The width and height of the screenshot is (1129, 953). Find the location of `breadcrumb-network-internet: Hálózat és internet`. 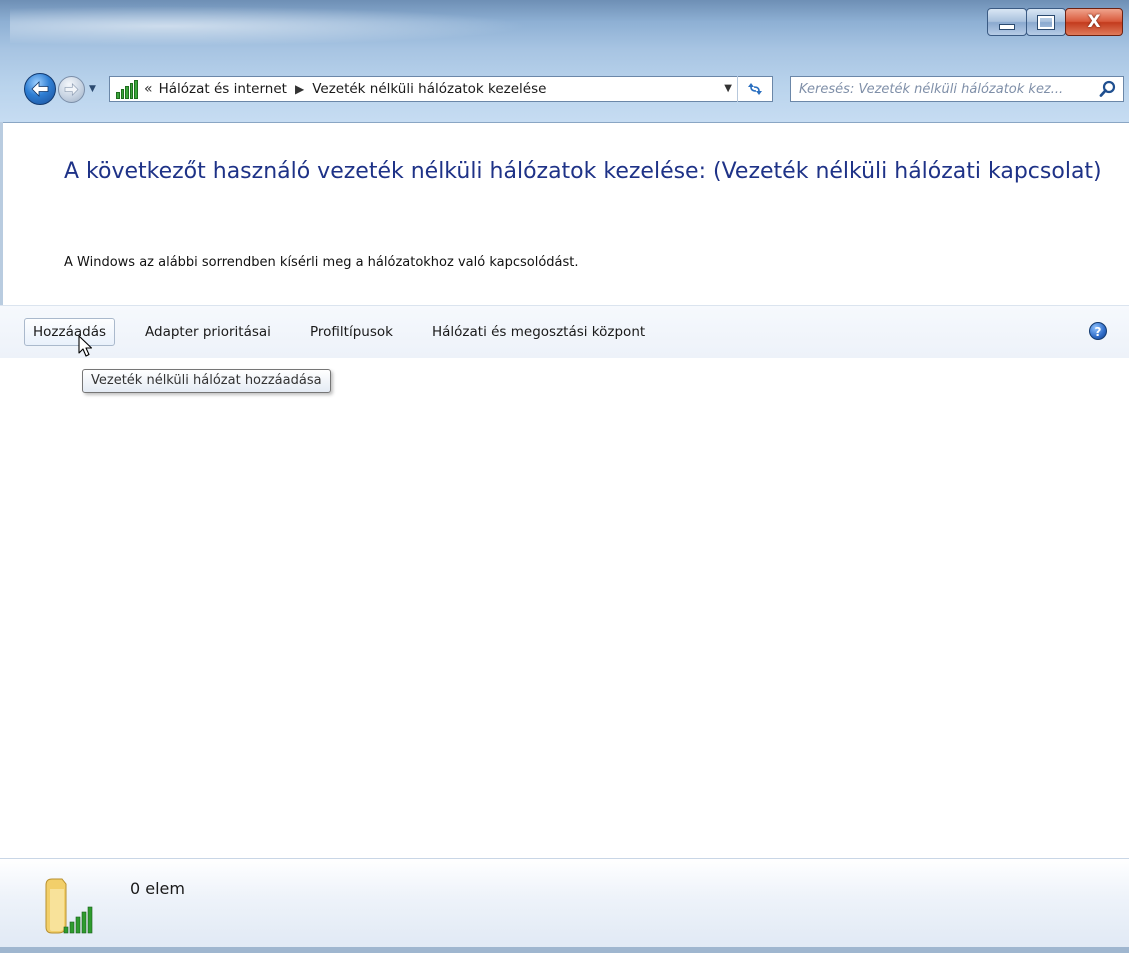

breadcrumb-network-internet: Hálózat és internet is located at coordinates (223, 89).